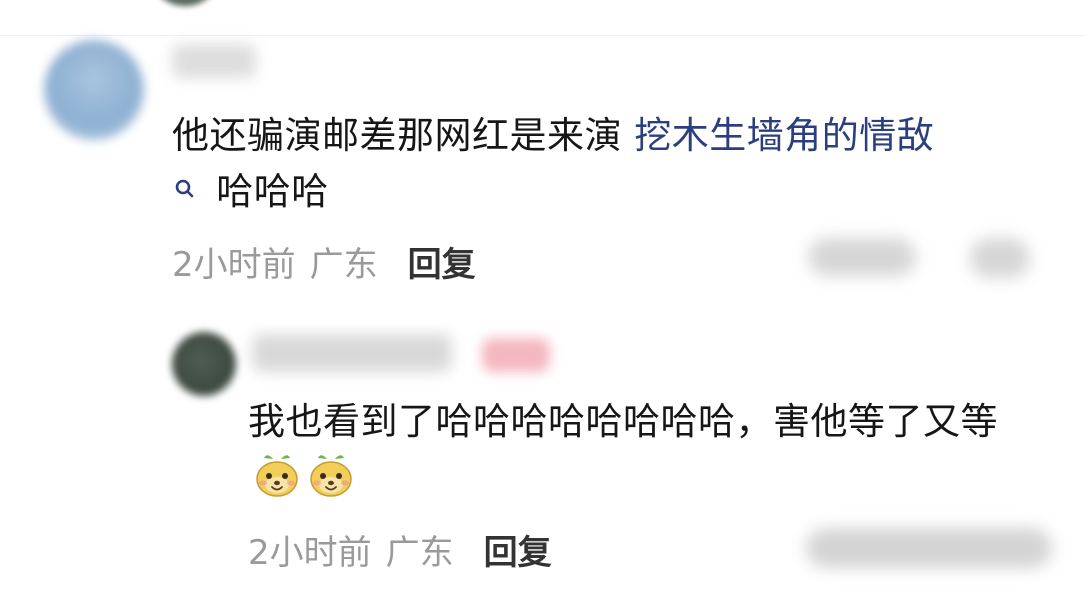 Image resolution: width=1084 pixels, height=595 pixels. What do you see at coordinates (94, 90) in the screenshot?
I see `commenter-avatar` at bounding box center [94, 90].